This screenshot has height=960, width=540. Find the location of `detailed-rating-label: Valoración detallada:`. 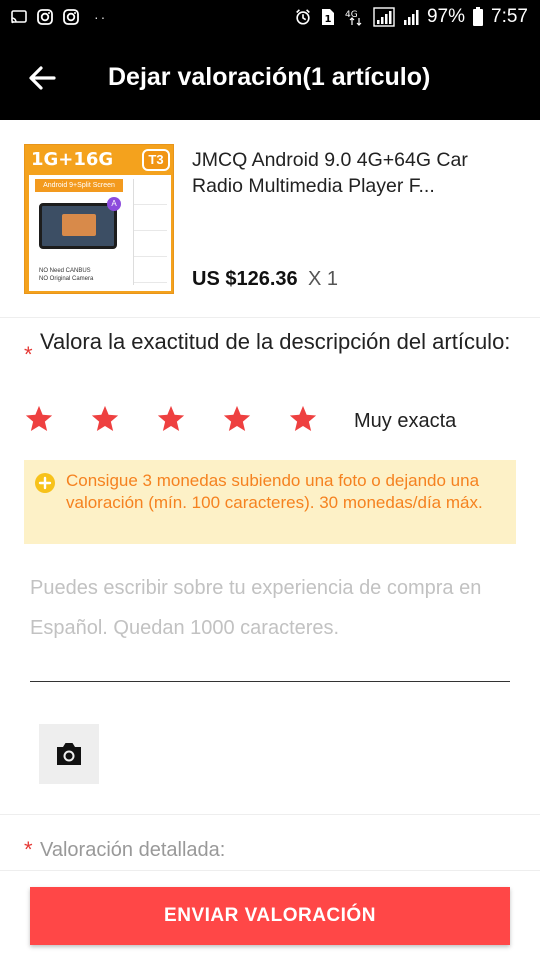

detailed-rating-label: Valoración detallada: is located at coordinates (133, 850).